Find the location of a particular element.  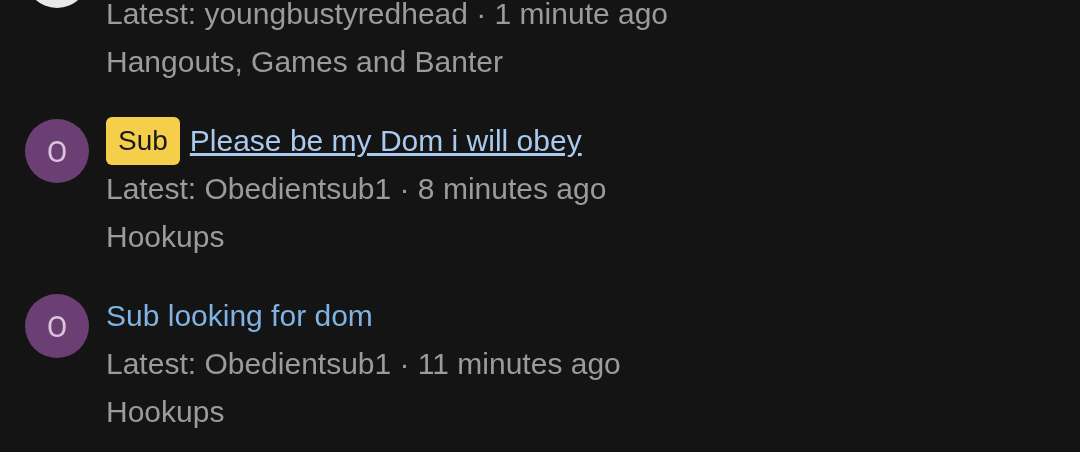

thread-title-link: Please be my Dom i will obey is located at coordinates (385, 141).